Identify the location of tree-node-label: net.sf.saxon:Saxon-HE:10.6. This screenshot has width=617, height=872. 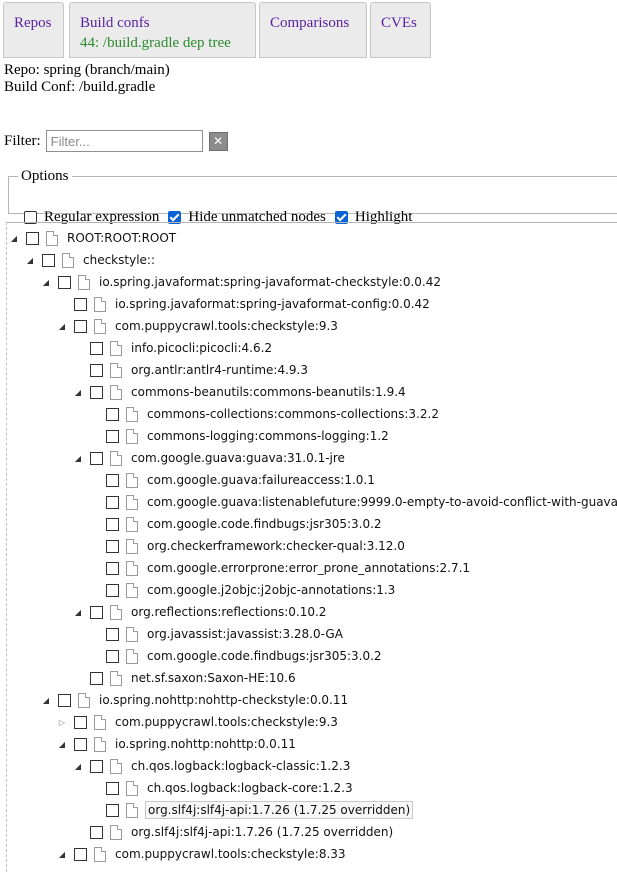
(213, 678).